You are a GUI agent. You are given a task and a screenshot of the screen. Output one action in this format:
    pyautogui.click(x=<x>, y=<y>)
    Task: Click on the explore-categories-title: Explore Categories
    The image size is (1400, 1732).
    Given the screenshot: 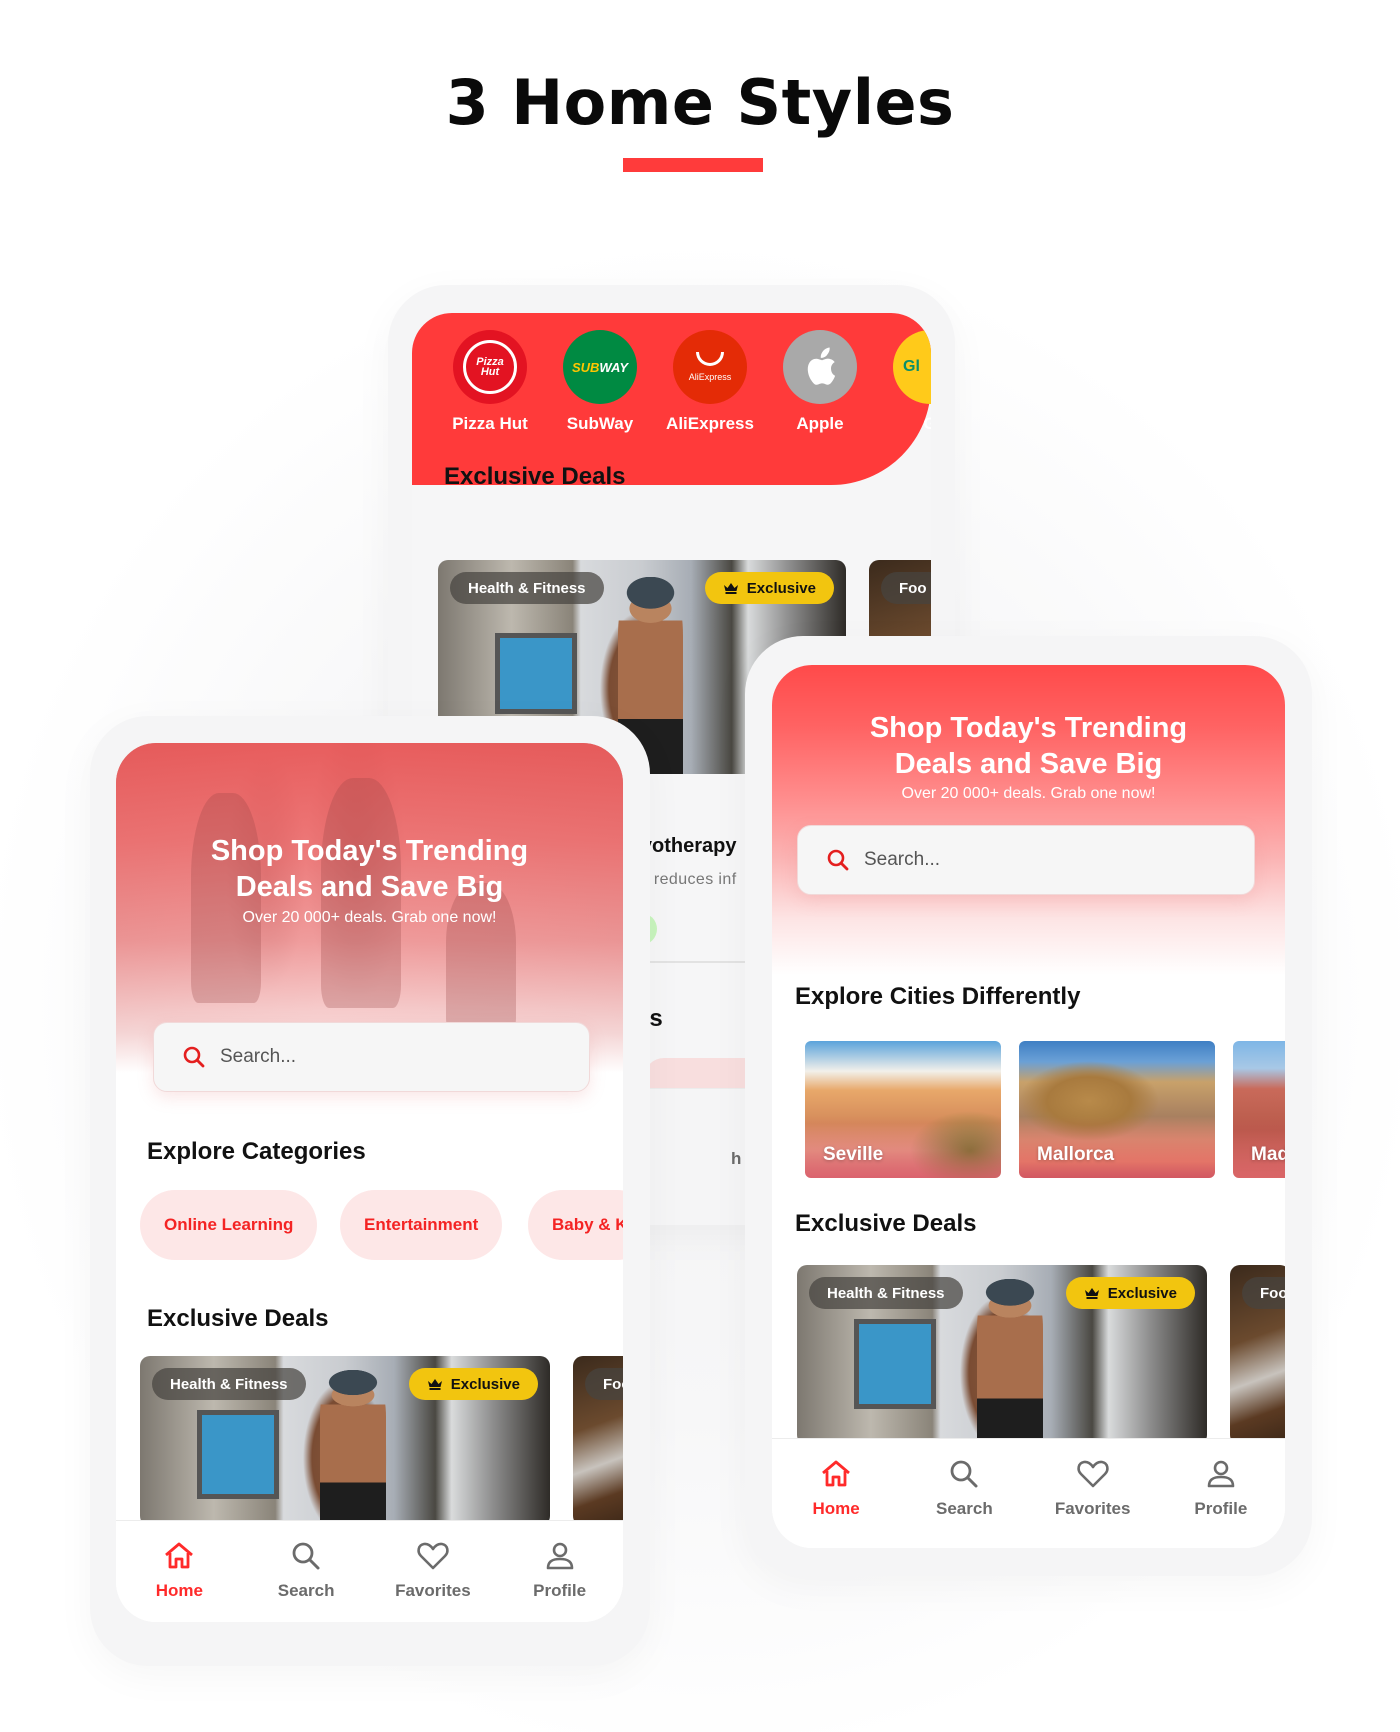 What is the action you would take?
    pyautogui.click(x=256, y=1151)
    